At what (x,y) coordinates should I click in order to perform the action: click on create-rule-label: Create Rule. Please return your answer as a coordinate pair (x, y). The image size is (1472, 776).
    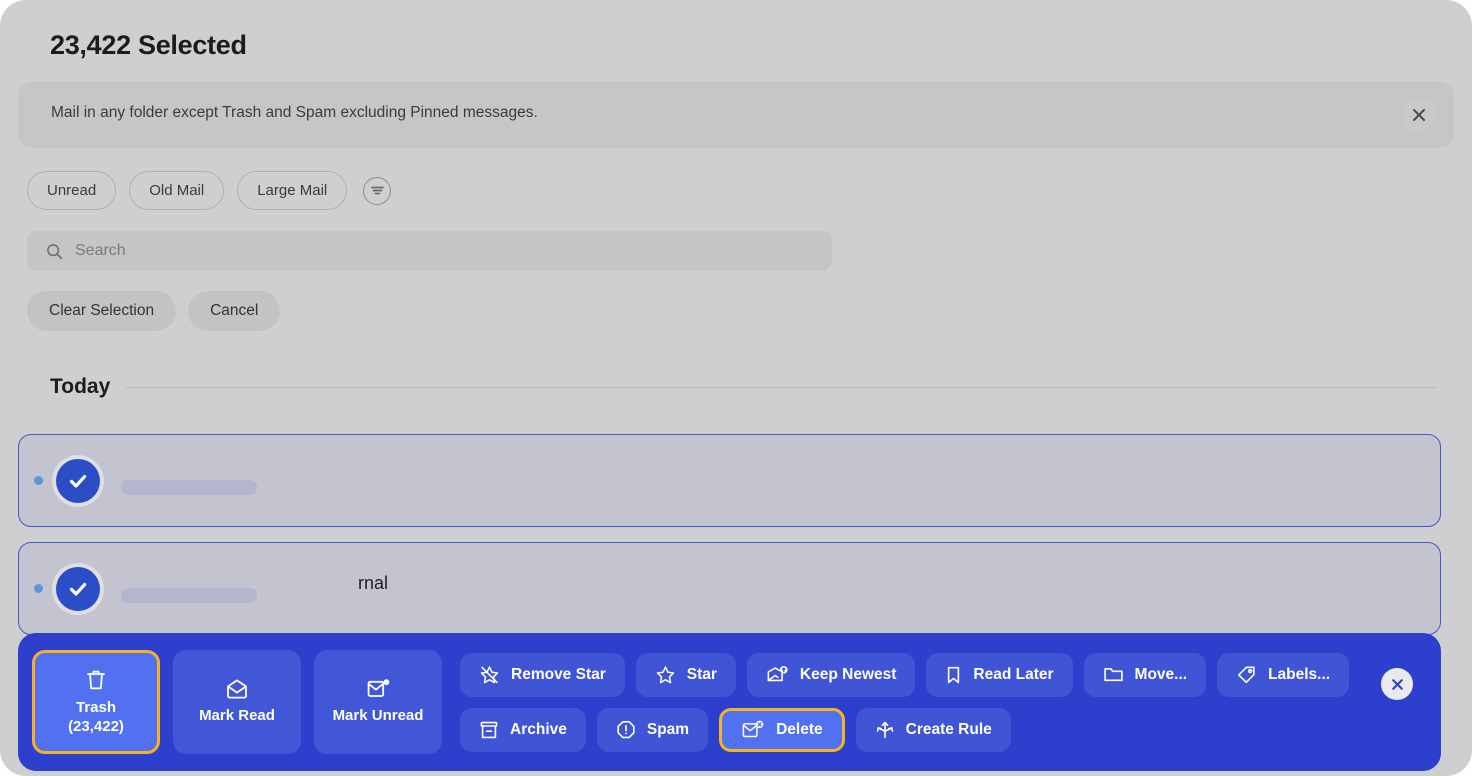
    Looking at the image, I should click on (948, 729).